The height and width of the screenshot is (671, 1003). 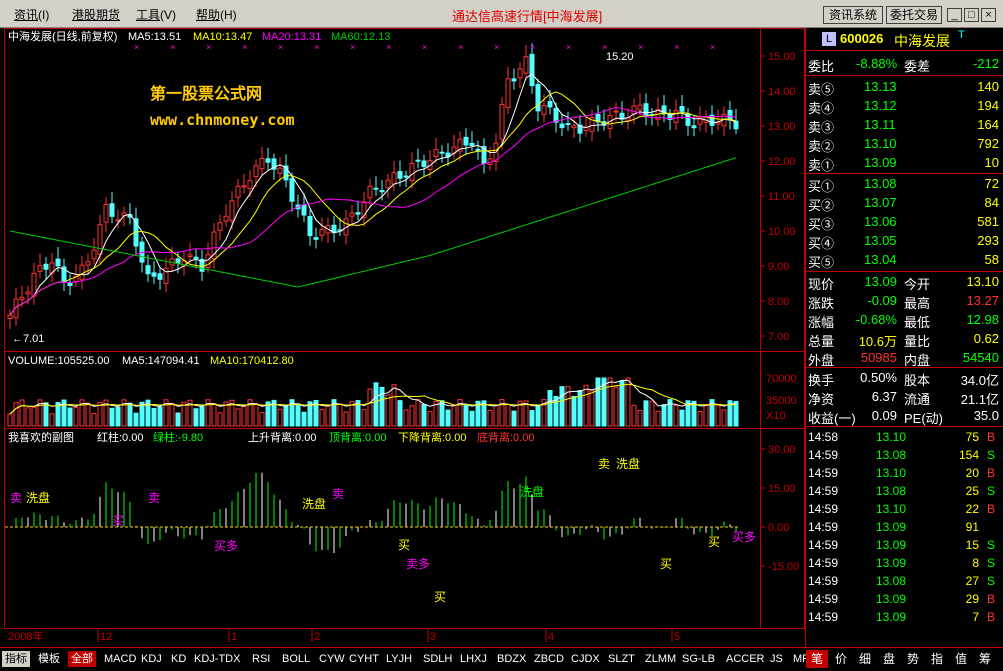 I want to click on signal-mark: ×, so click(x=640, y=47).